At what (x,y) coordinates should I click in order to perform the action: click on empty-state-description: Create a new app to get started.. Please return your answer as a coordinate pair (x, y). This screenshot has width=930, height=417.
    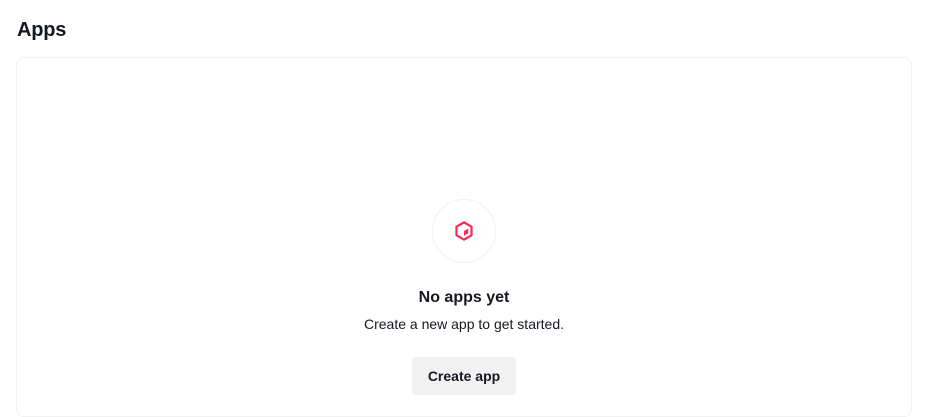
    Looking at the image, I should click on (463, 324).